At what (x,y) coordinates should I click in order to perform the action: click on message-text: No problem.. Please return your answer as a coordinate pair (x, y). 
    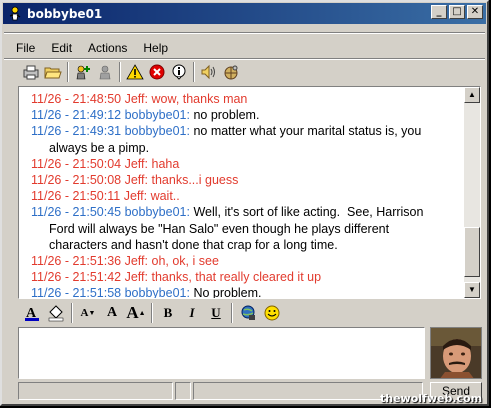
    Looking at the image, I should click on (227, 292).